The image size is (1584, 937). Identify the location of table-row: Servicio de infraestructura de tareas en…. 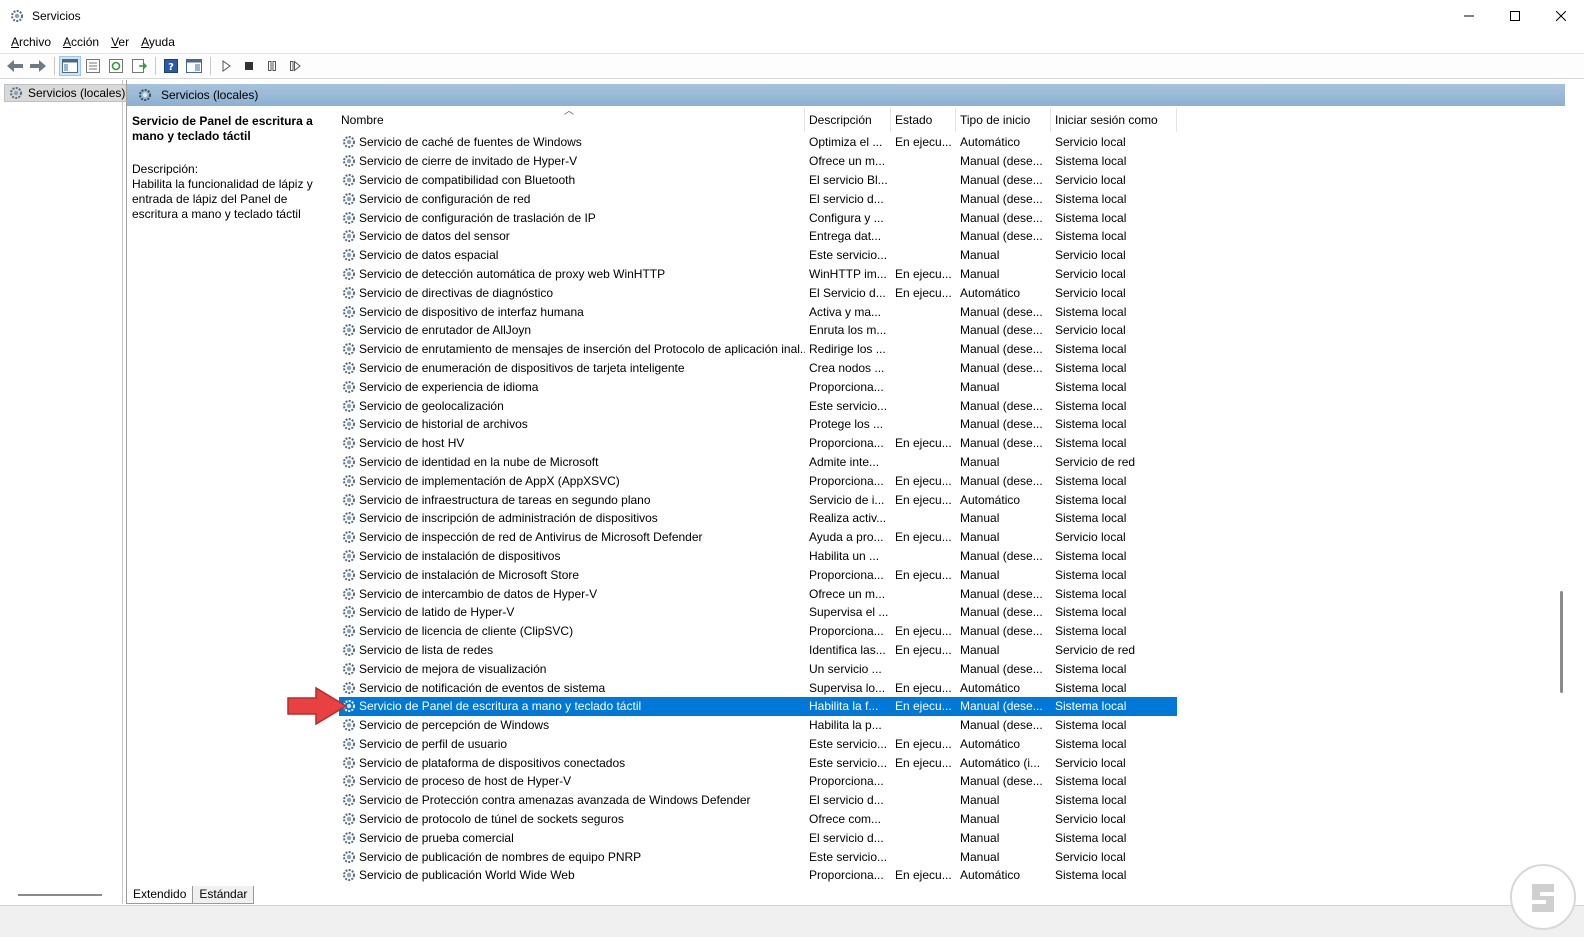
(951, 499).